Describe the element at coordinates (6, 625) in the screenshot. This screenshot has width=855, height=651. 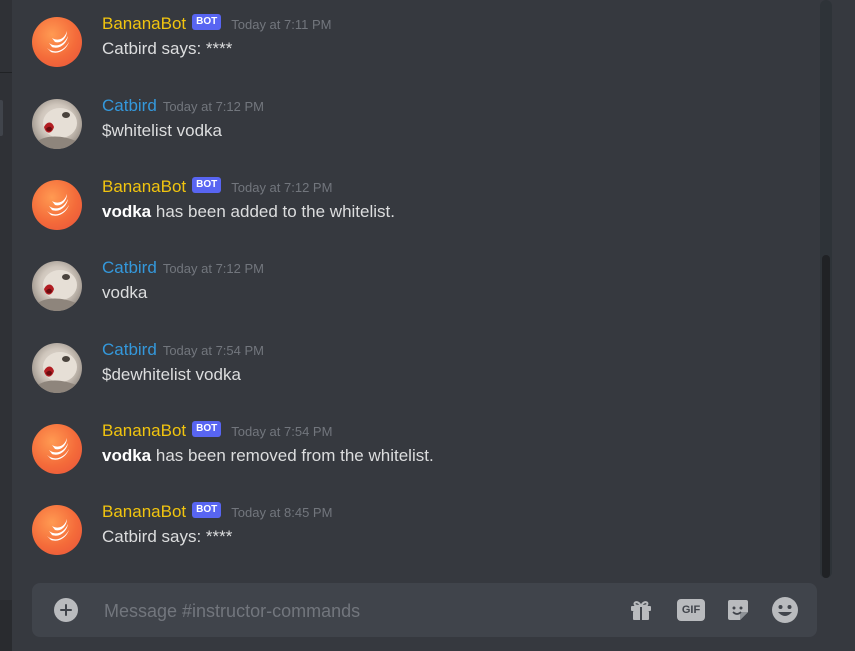
I see `sidebar-user-panel-edge` at that location.